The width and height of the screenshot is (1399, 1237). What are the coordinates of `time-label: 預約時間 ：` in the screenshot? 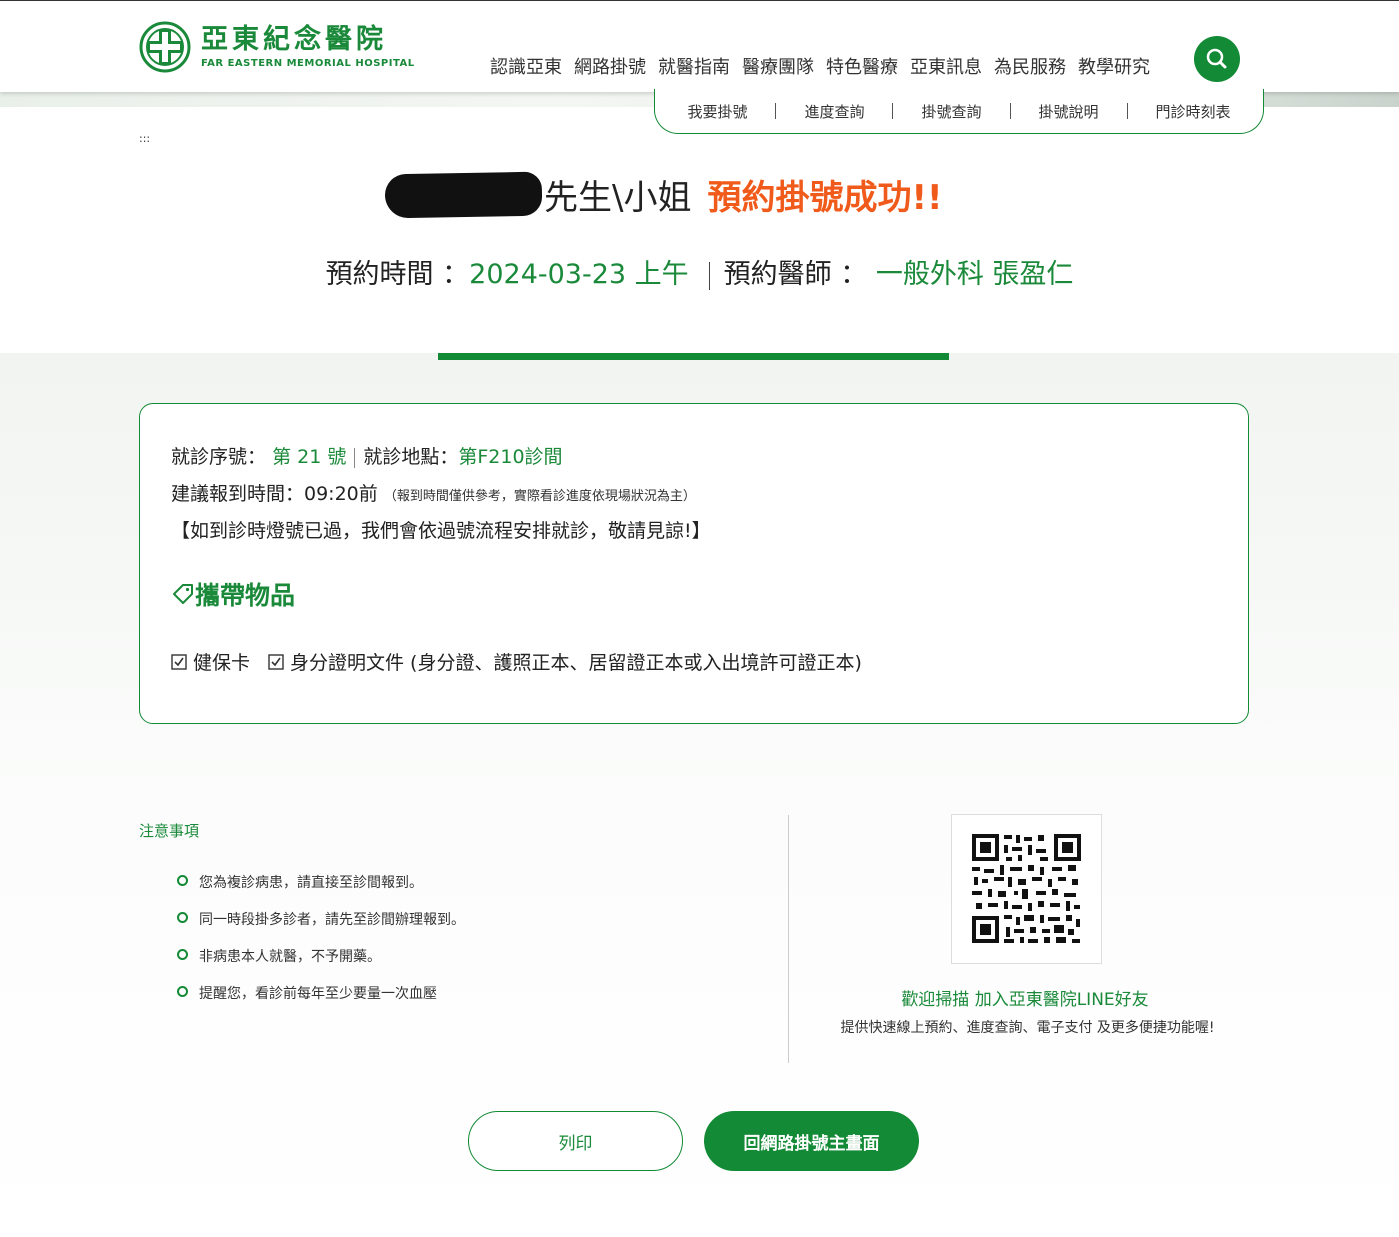 It's located at (397, 274).